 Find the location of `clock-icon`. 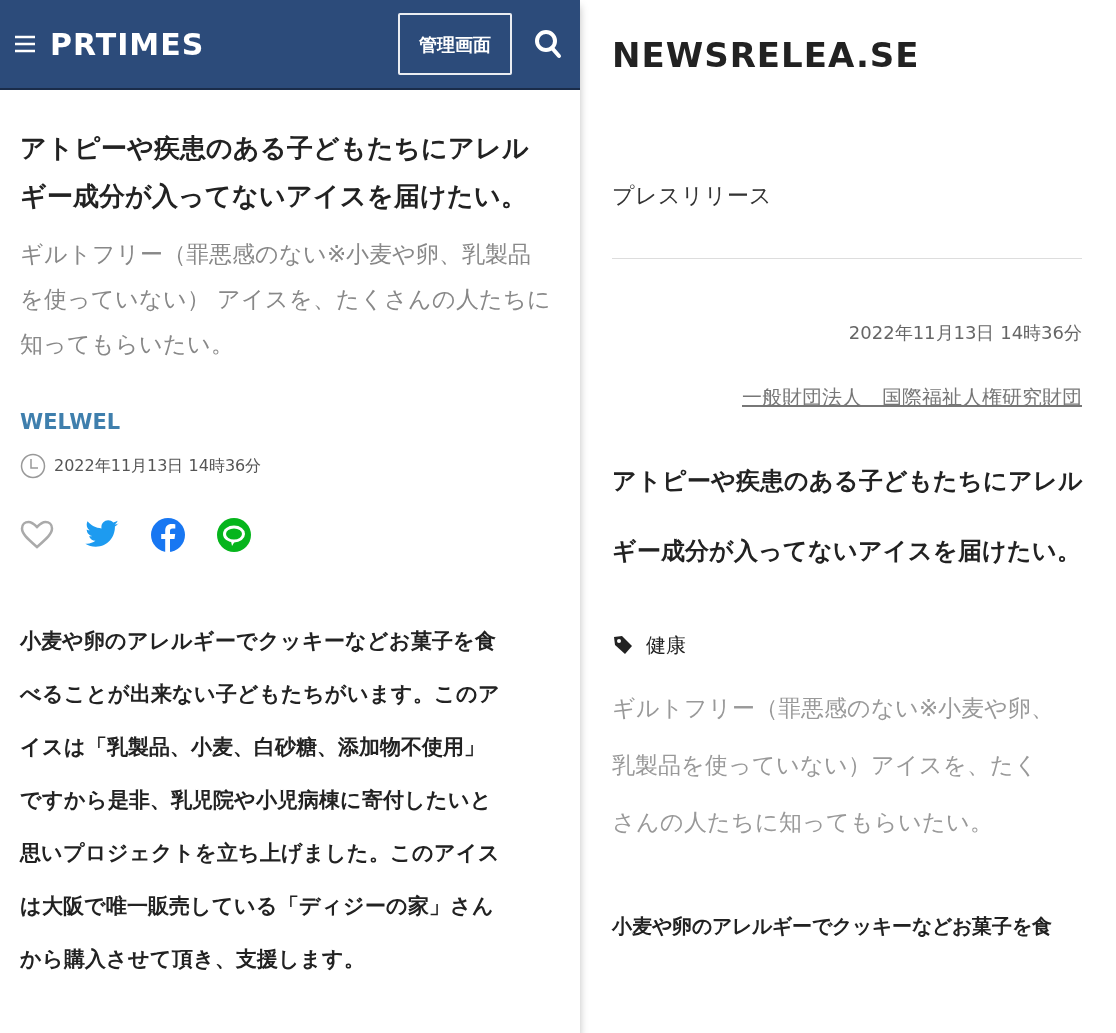

clock-icon is located at coordinates (33, 465).